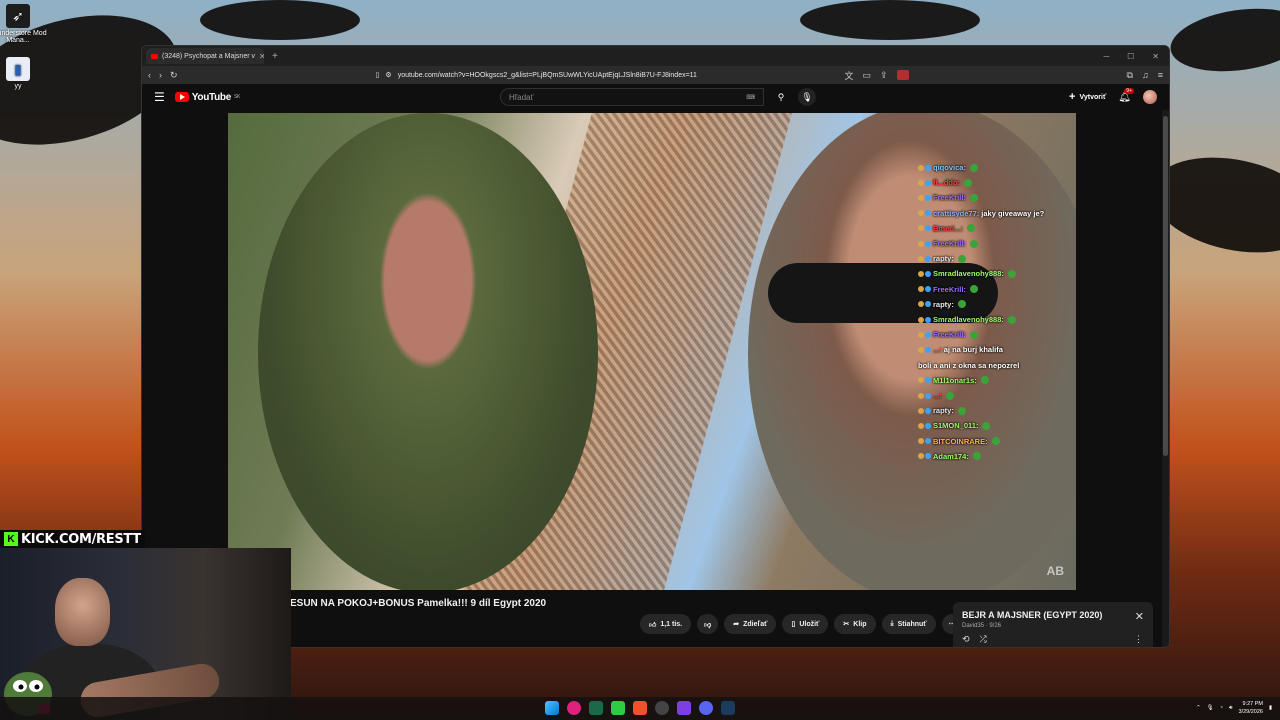  What do you see at coordinates (574, 708) in the screenshot?
I see `app-icon` at bounding box center [574, 708].